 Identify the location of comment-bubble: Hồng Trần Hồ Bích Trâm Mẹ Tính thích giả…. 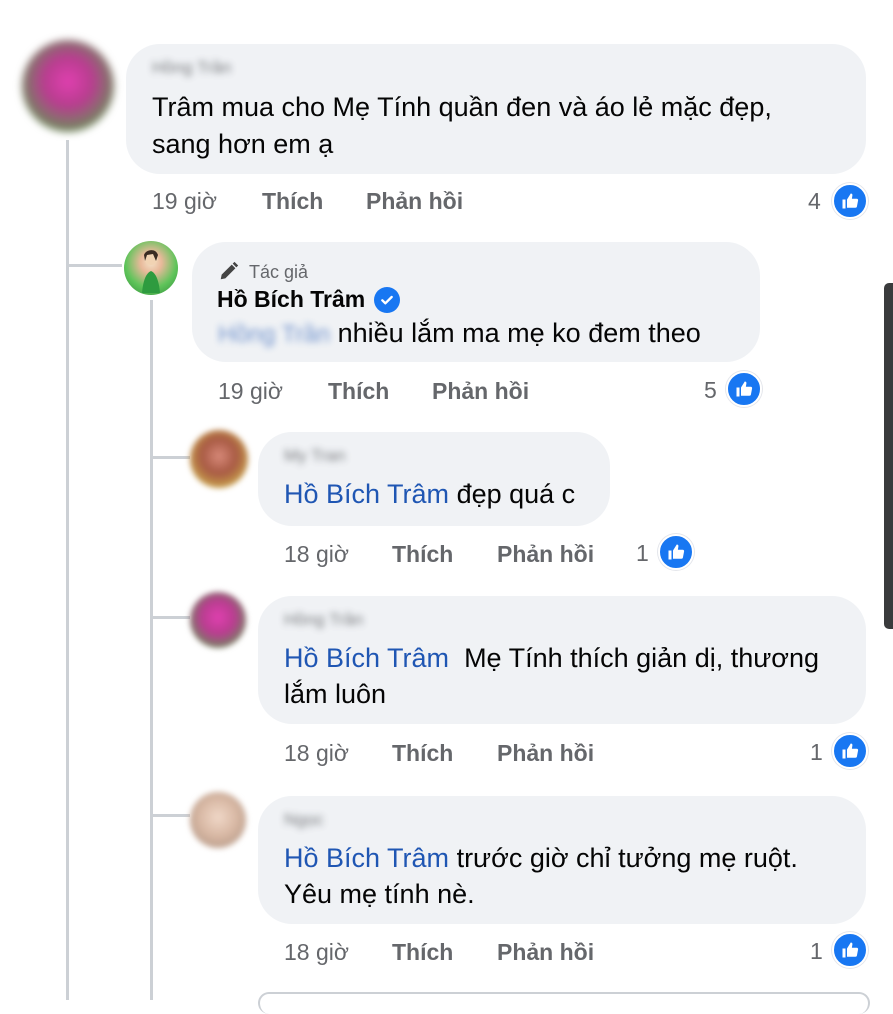
(562, 660).